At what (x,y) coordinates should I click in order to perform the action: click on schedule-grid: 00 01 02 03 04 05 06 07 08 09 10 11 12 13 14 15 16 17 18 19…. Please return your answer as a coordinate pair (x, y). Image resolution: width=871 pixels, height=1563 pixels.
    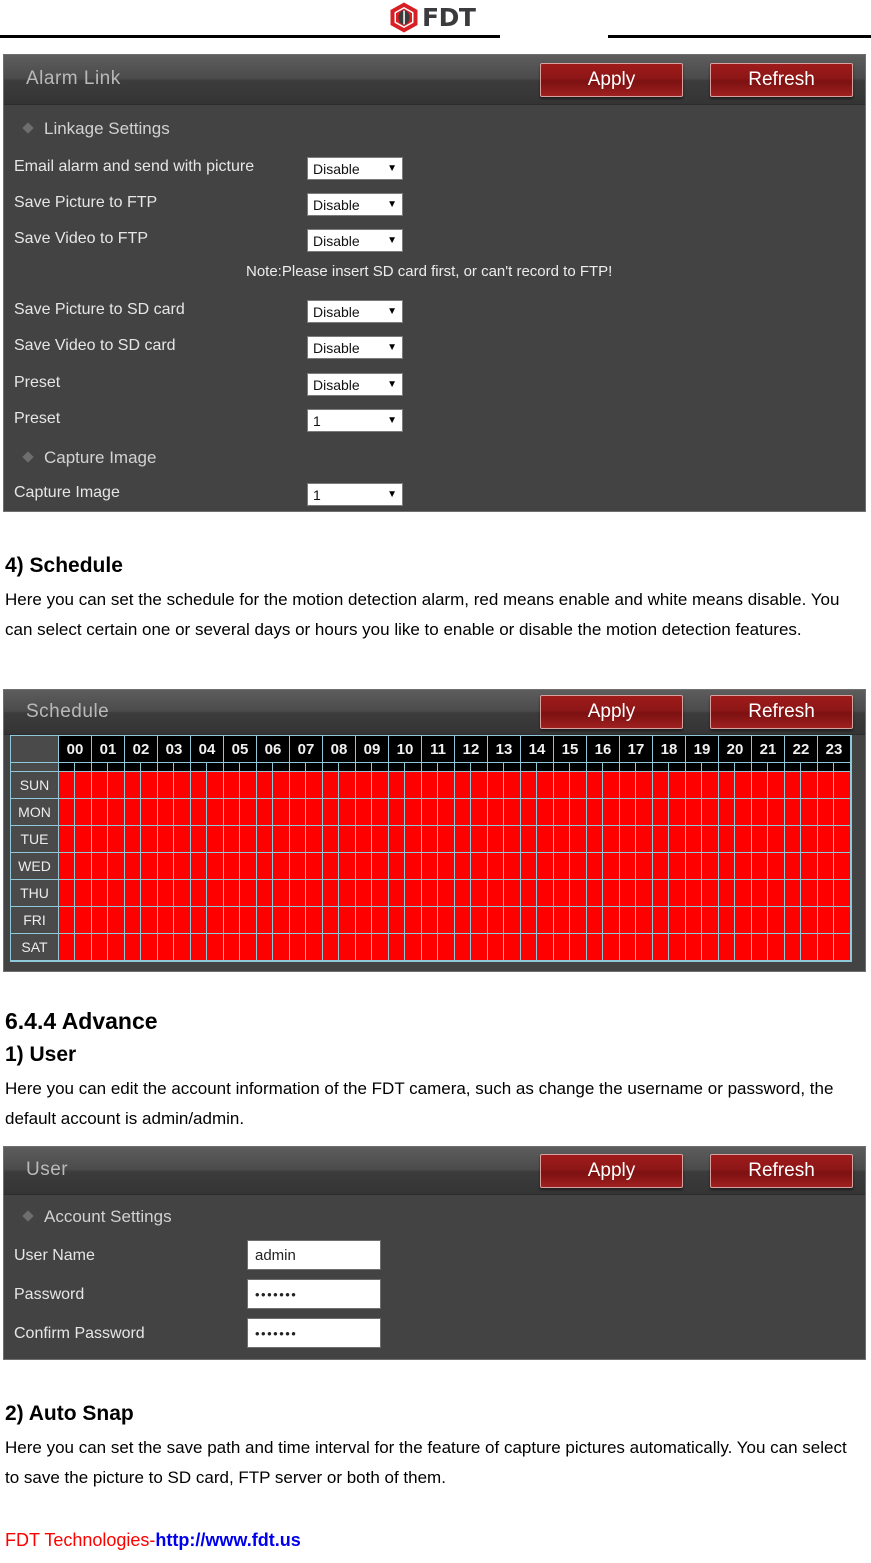
    Looking at the image, I should click on (431, 848).